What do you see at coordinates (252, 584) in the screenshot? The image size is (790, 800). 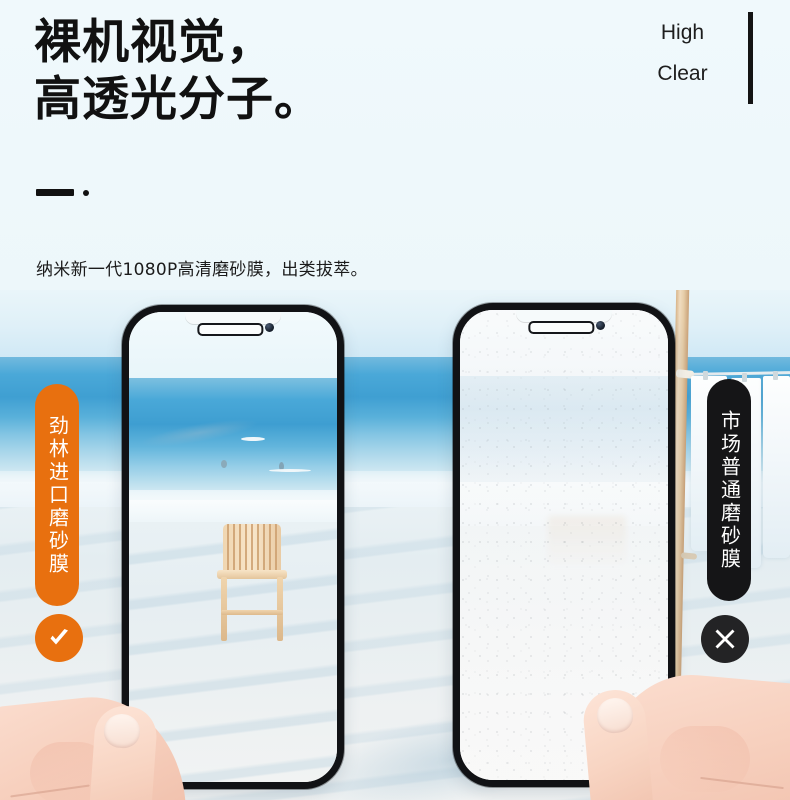 I see `beach-chair` at bounding box center [252, 584].